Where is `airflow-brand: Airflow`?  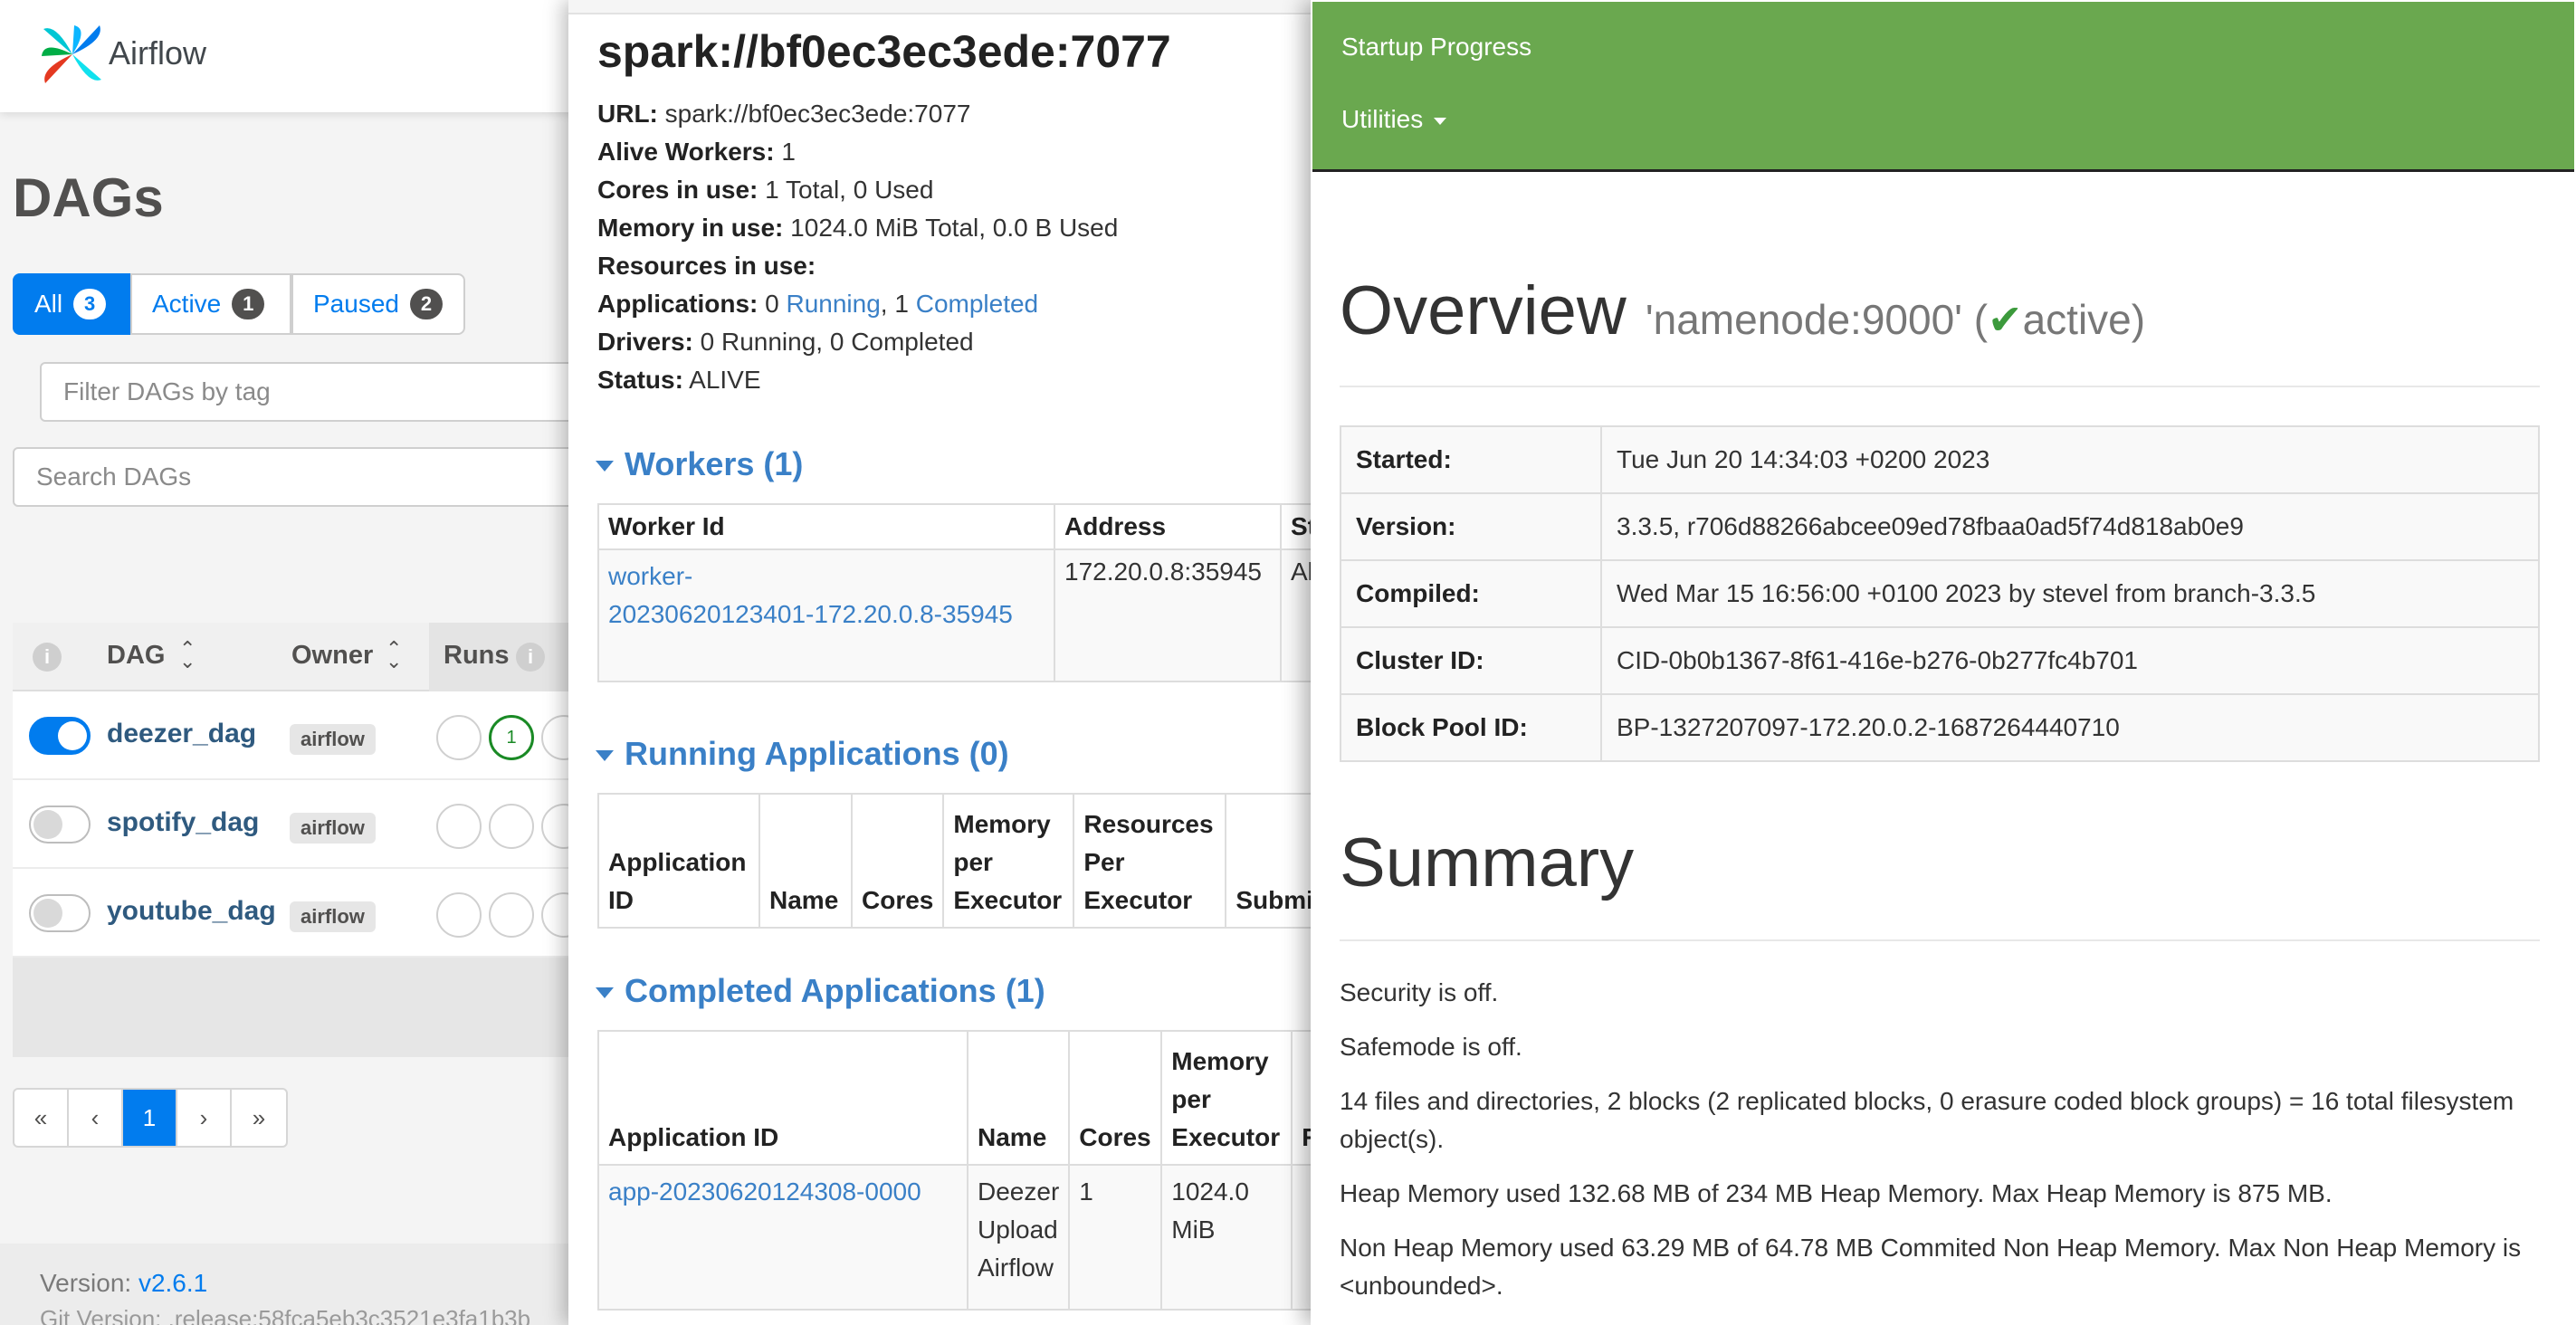
airflow-brand: Airflow is located at coordinates (157, 53).